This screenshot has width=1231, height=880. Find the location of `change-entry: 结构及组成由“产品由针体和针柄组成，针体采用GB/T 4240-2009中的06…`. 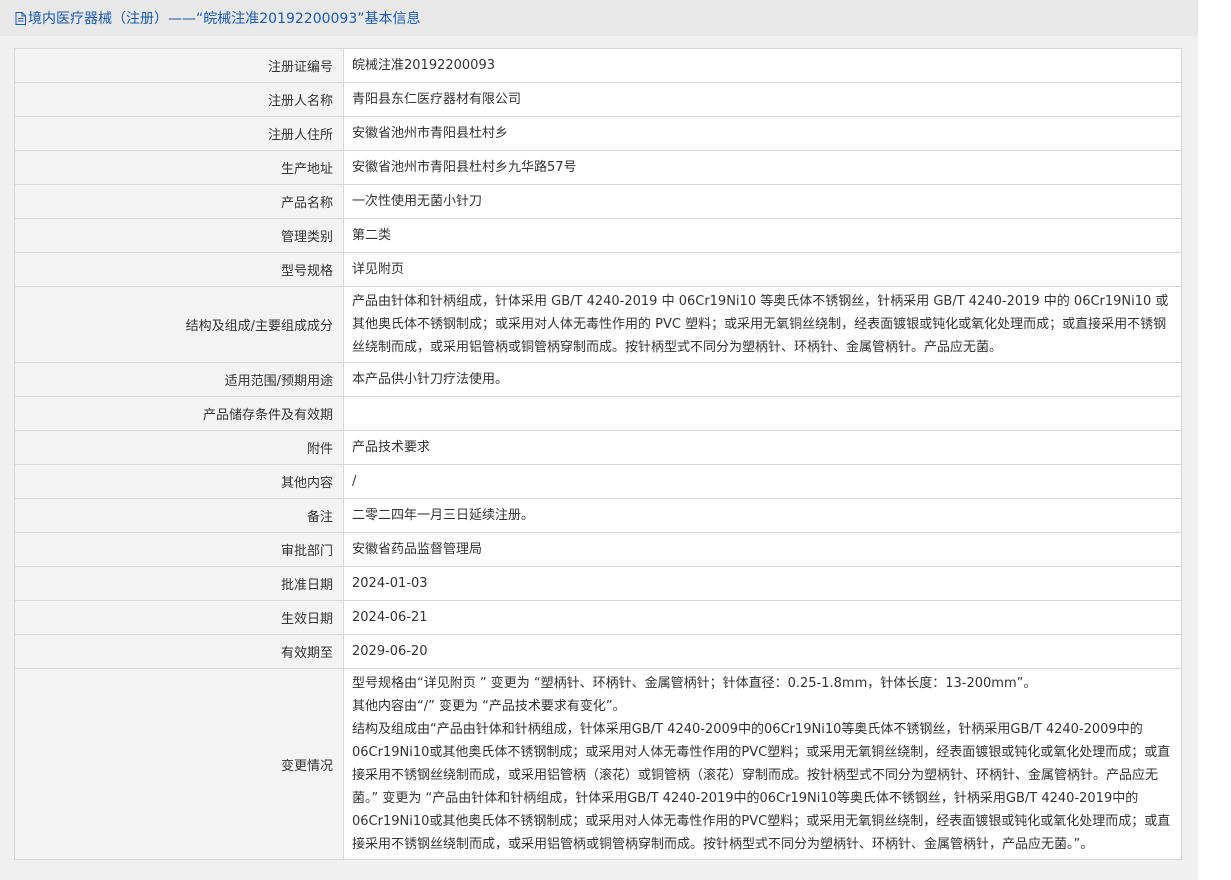

change-entry: 结构及组成由“产品由针体和针柄组成，针体采用GB/T 4240-2009中的06… is located at coordinates (761, 787).